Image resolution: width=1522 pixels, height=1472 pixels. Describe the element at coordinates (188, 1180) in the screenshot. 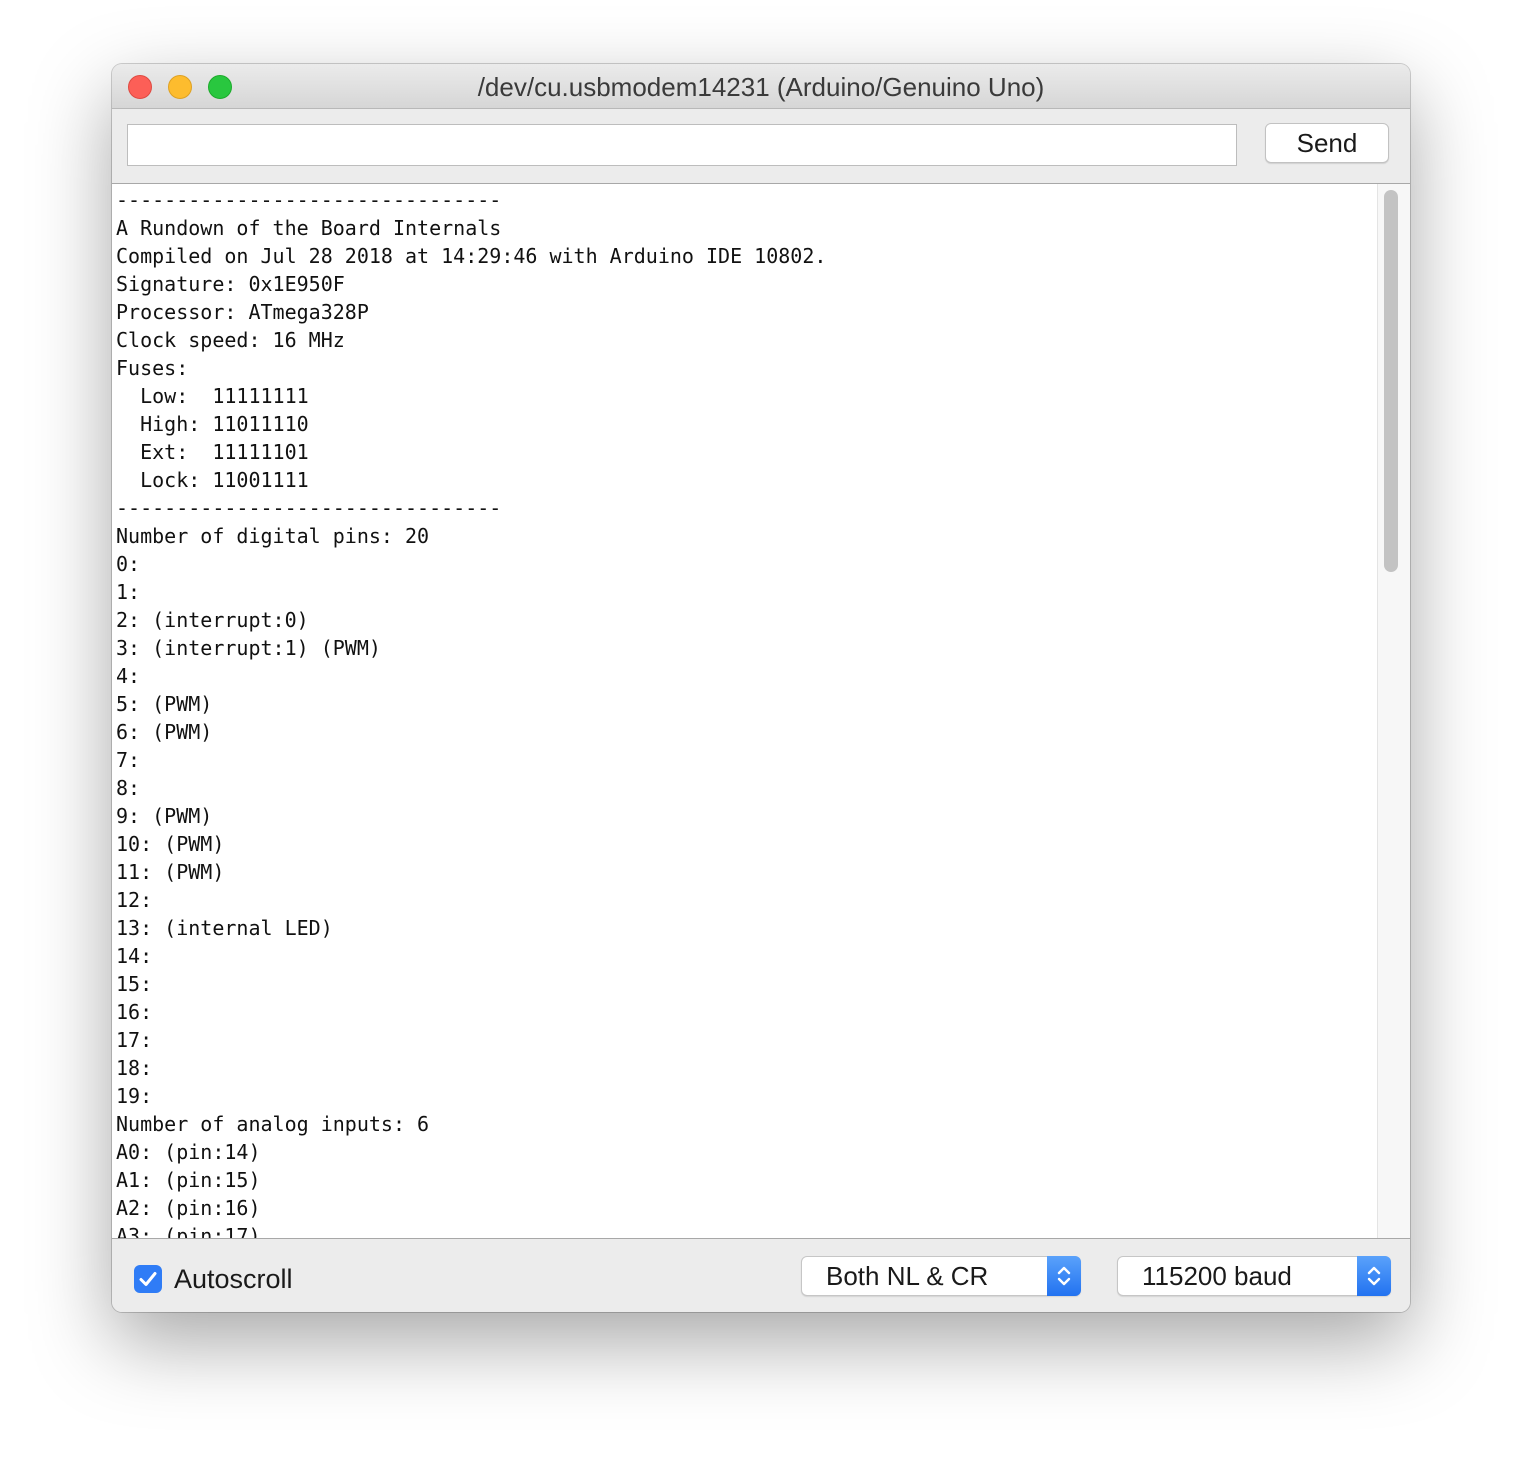

I see `output-line: A1: (pin:15)` at that location.